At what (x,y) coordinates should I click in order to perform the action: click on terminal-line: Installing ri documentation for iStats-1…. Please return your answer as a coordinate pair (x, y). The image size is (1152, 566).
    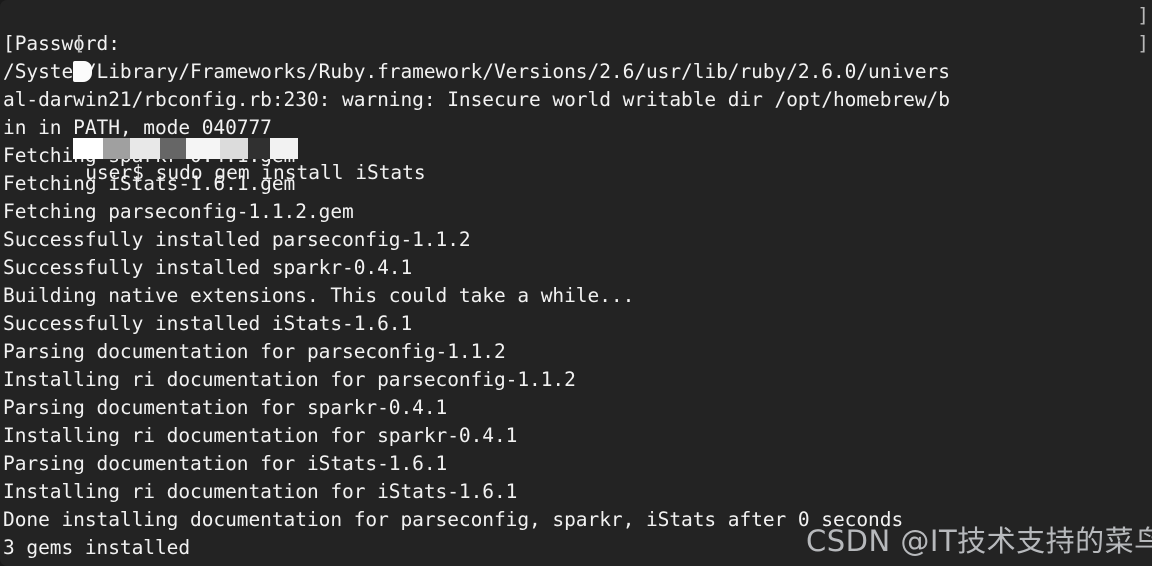
    Looking at the image, I should click on (260, 491).